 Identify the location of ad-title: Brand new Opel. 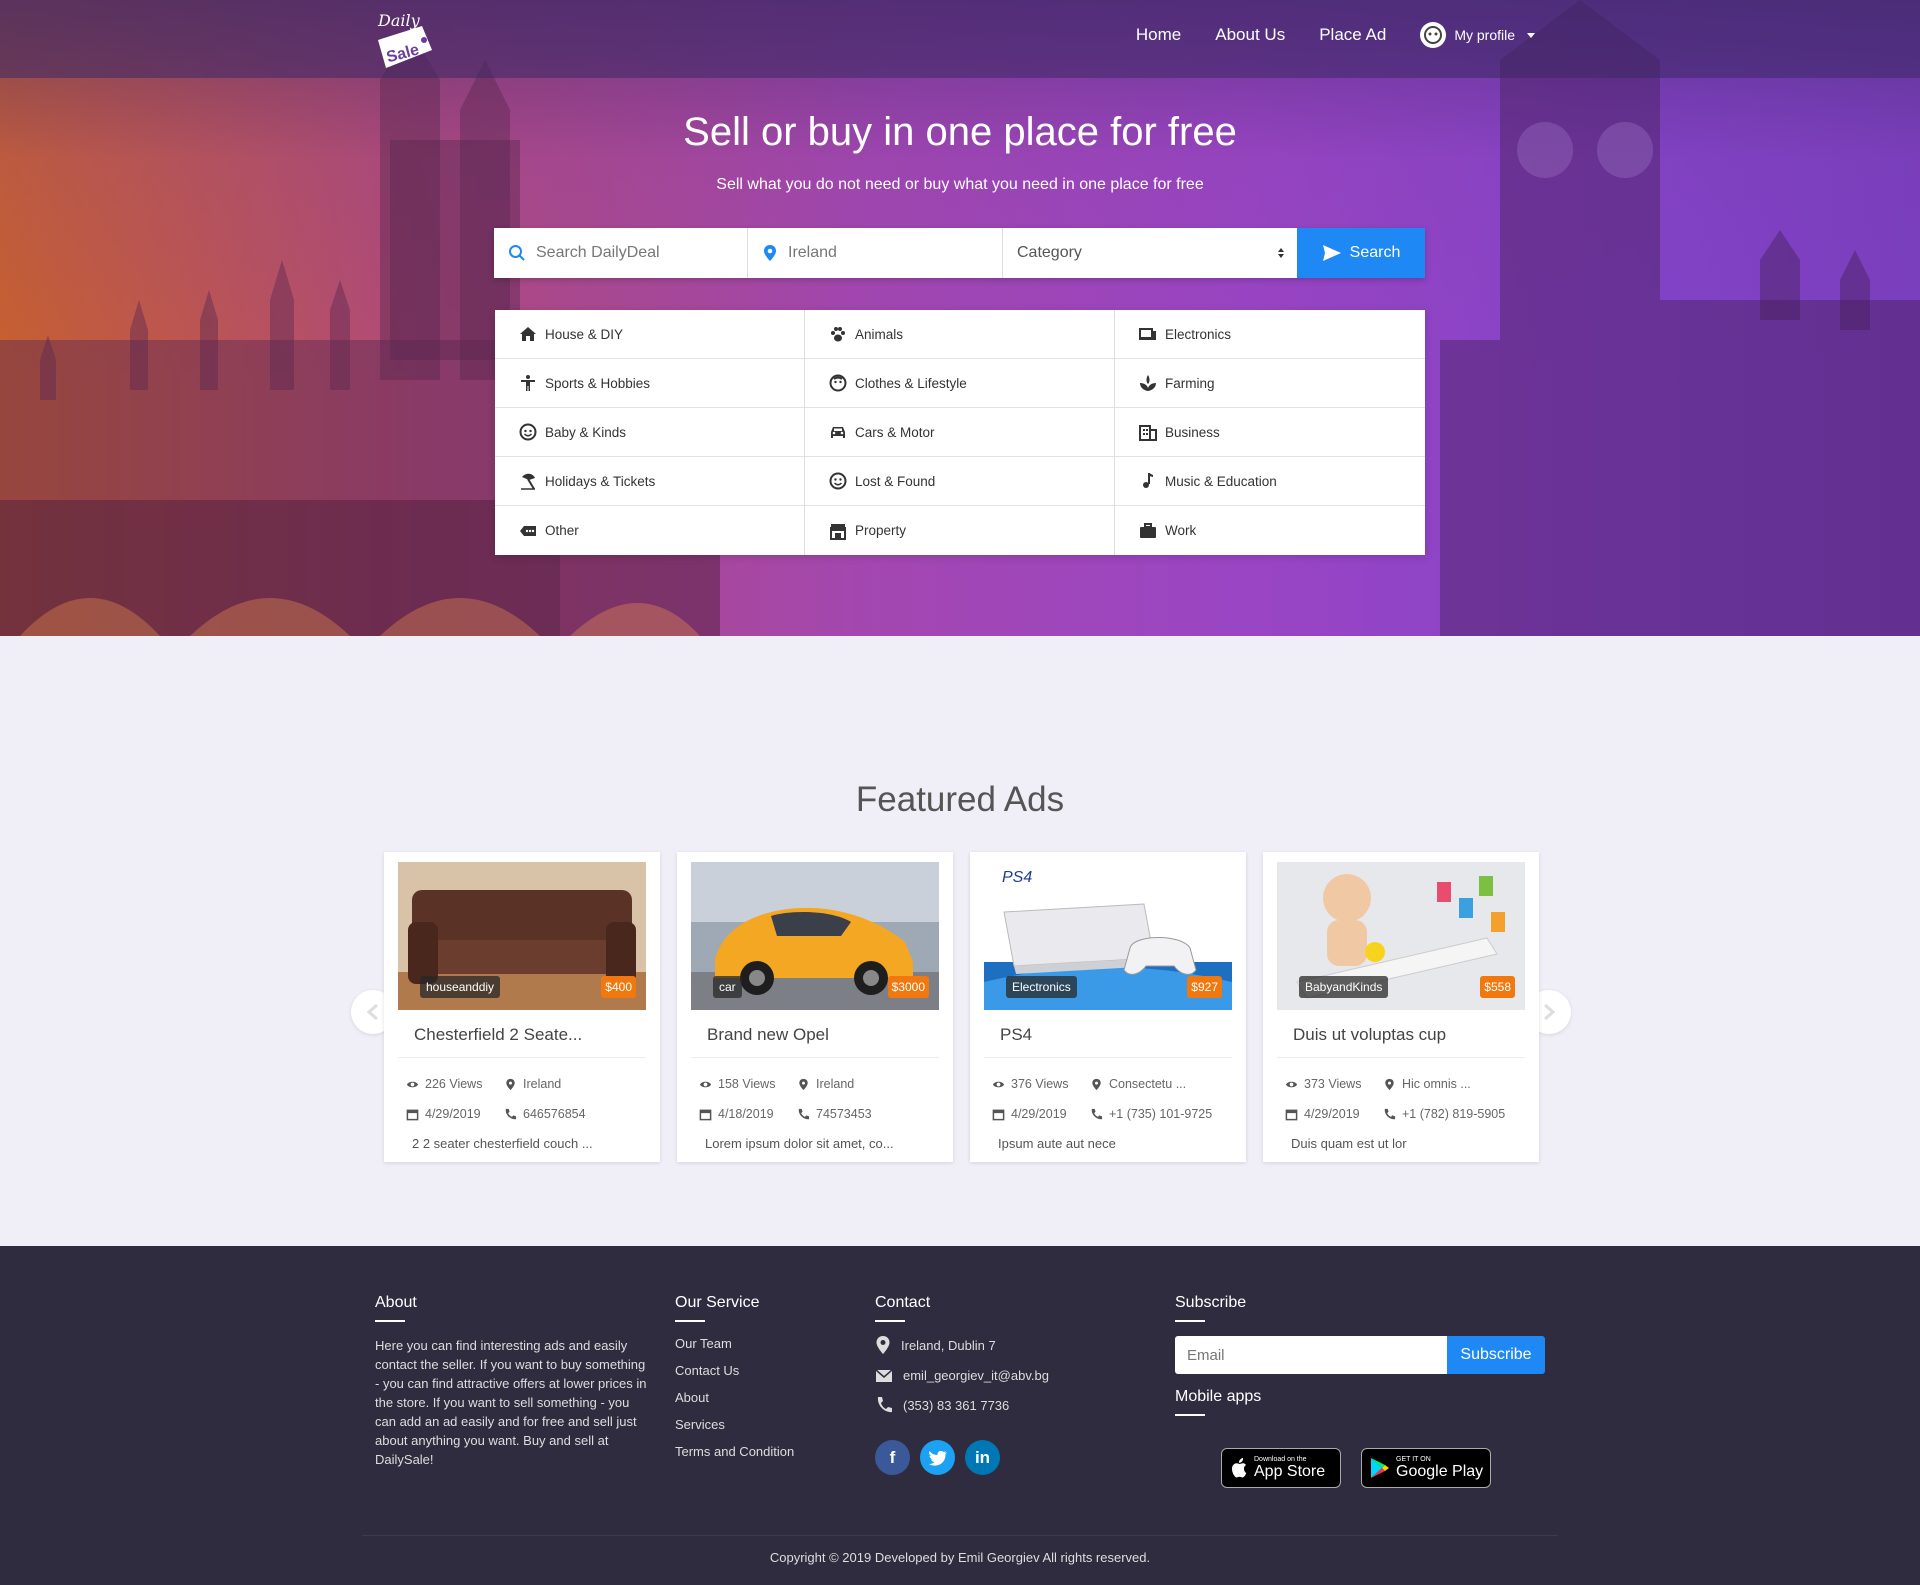
(768, 1035).